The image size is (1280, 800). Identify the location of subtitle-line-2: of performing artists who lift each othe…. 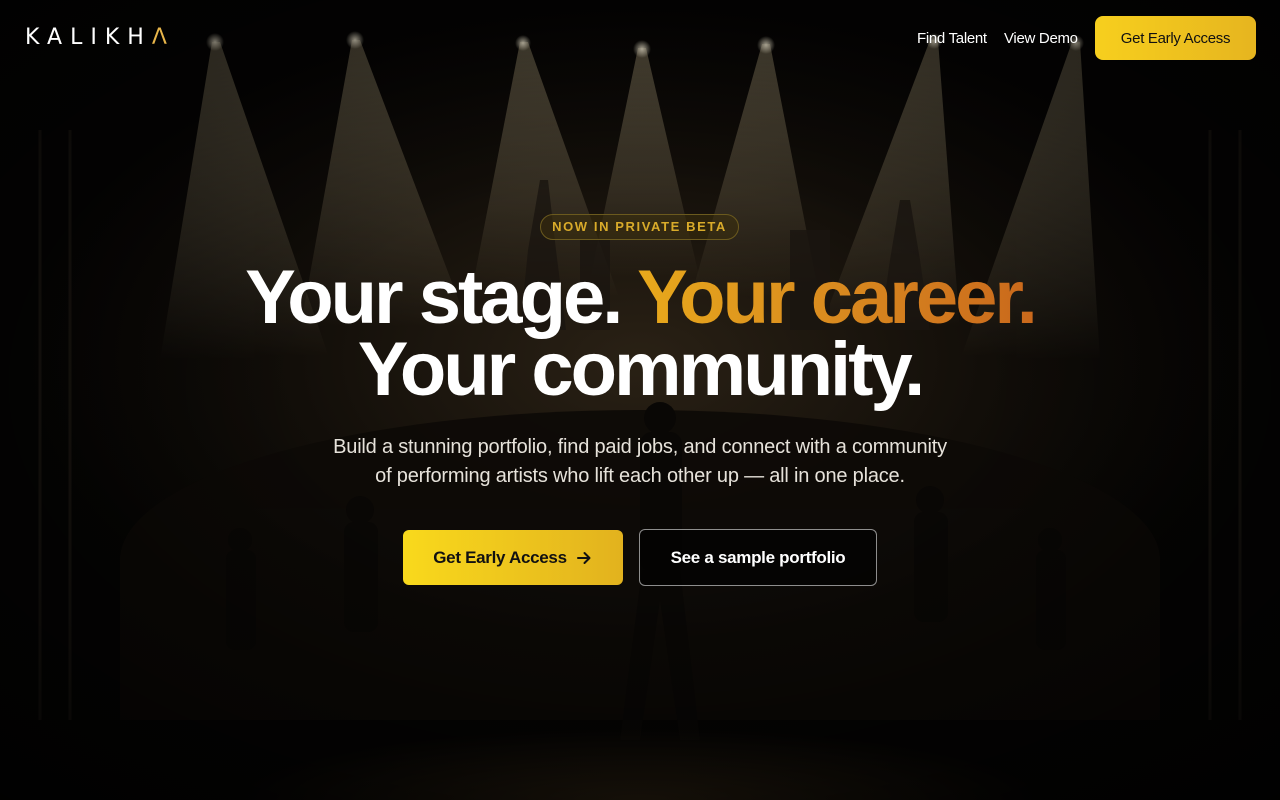
(640, 476).